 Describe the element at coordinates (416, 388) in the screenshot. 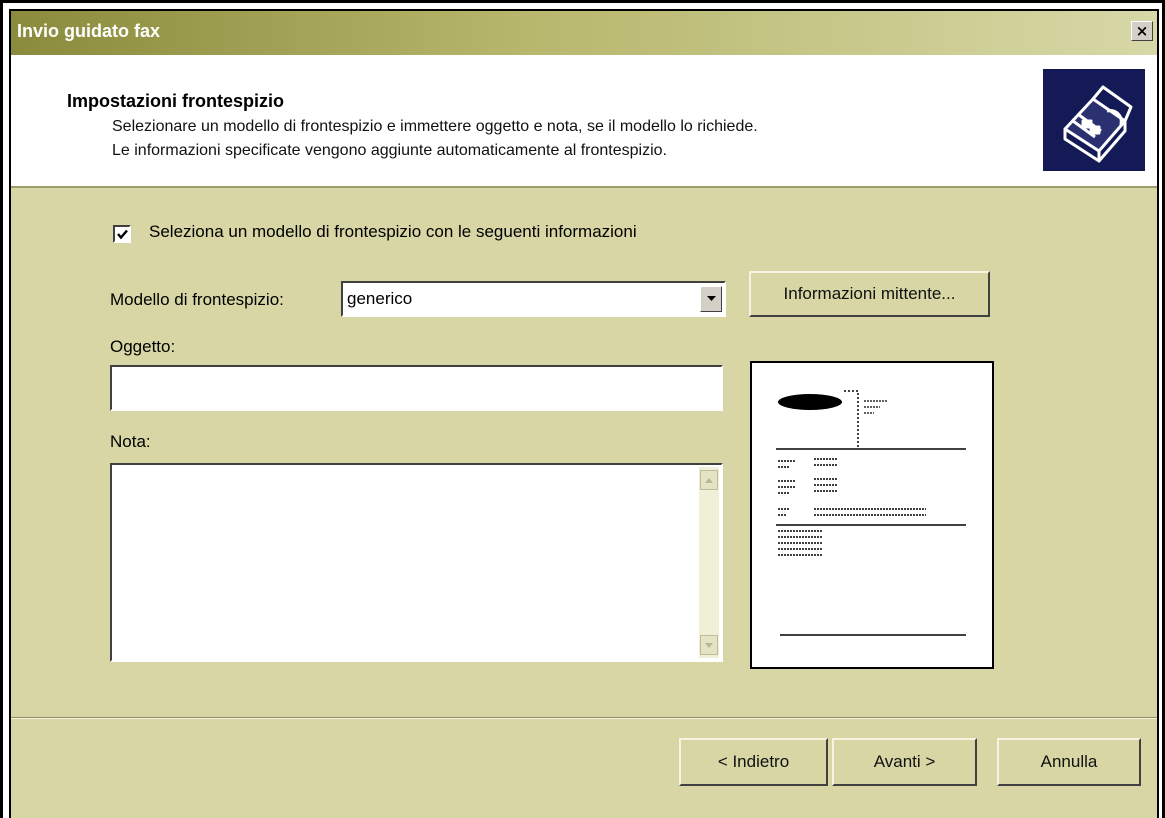

I see `subject-input` at that location.